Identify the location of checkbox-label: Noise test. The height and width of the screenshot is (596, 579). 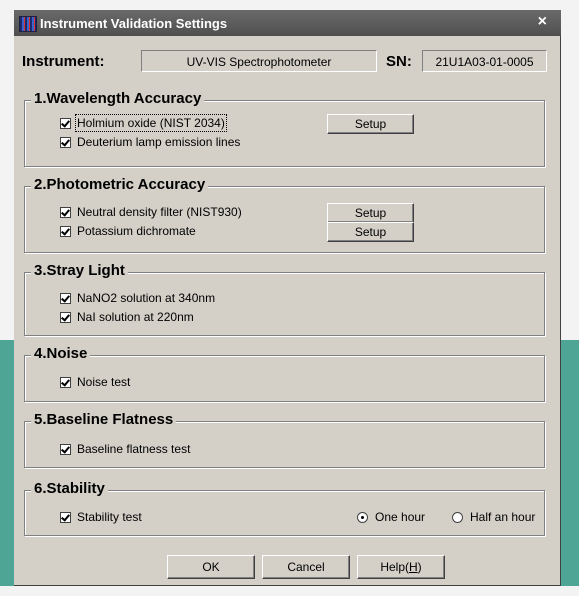
(104, 382).